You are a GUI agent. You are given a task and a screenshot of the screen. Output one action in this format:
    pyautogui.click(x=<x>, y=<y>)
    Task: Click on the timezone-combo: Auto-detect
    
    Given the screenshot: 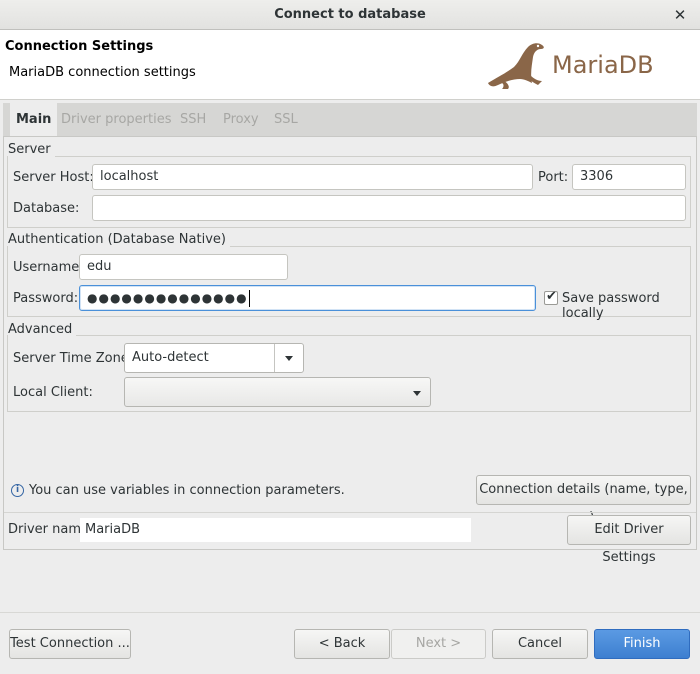 What is the action you would take?
    pyautogui.click(x=214, y=358)
    